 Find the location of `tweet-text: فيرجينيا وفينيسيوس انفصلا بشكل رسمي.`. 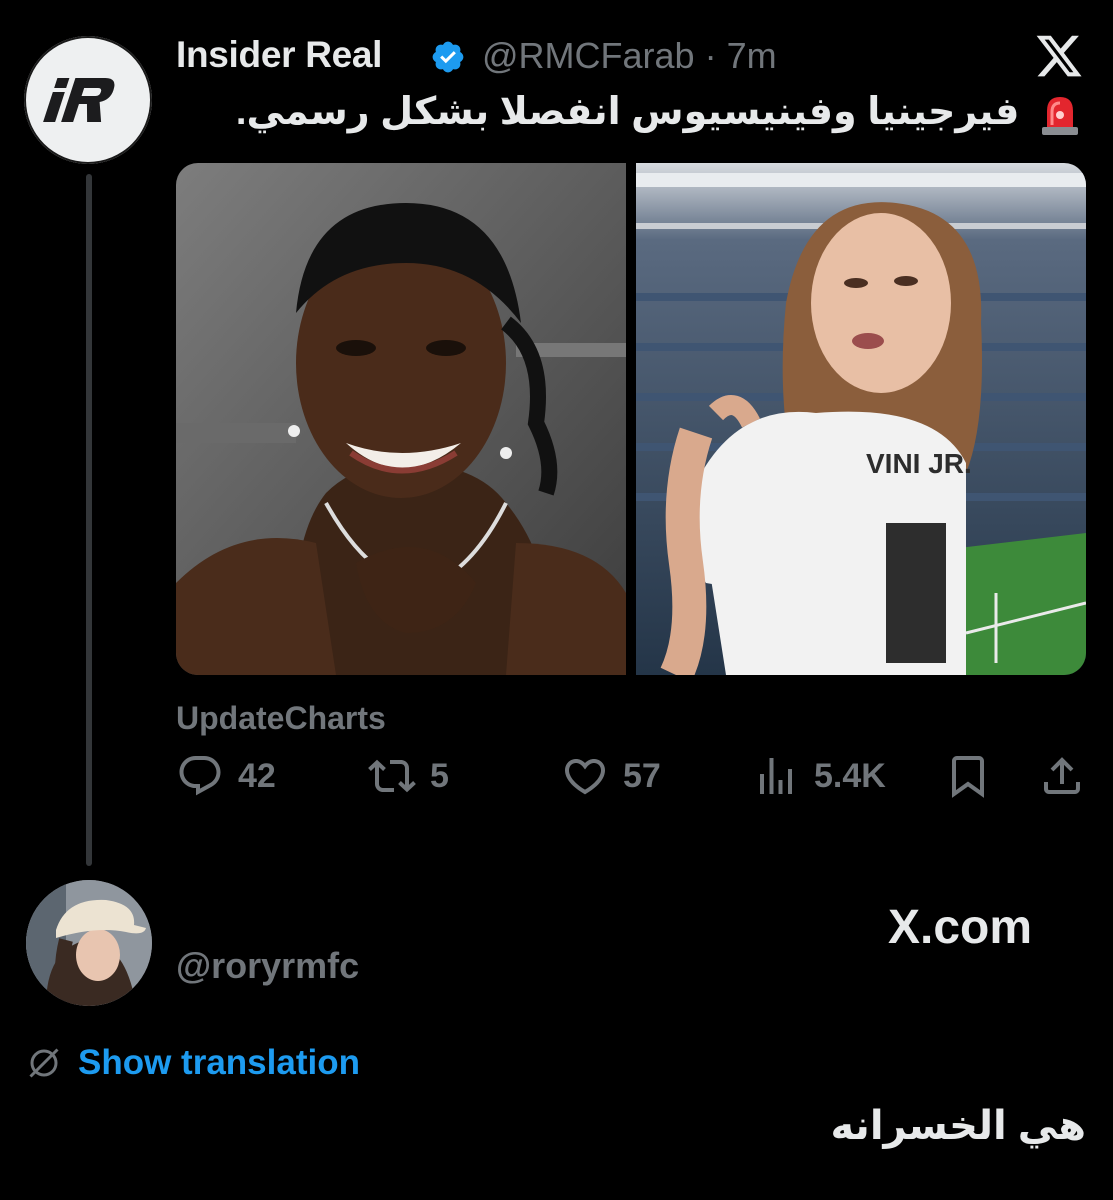

tweet-text: فيرجينيا وفينيسيوس انفصلا بشكل رسمي. is located at coordinates (627, 112).